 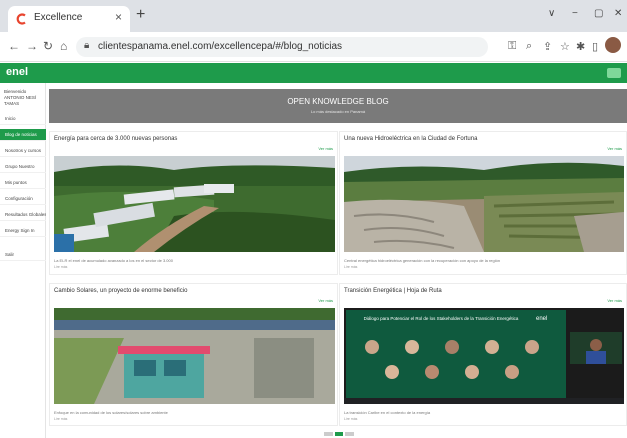 What do you see at coordinates (23, 199) in the screenshot?
I see `sidebar-item-configuracion: Configuración` at bounding box center [23, 199].